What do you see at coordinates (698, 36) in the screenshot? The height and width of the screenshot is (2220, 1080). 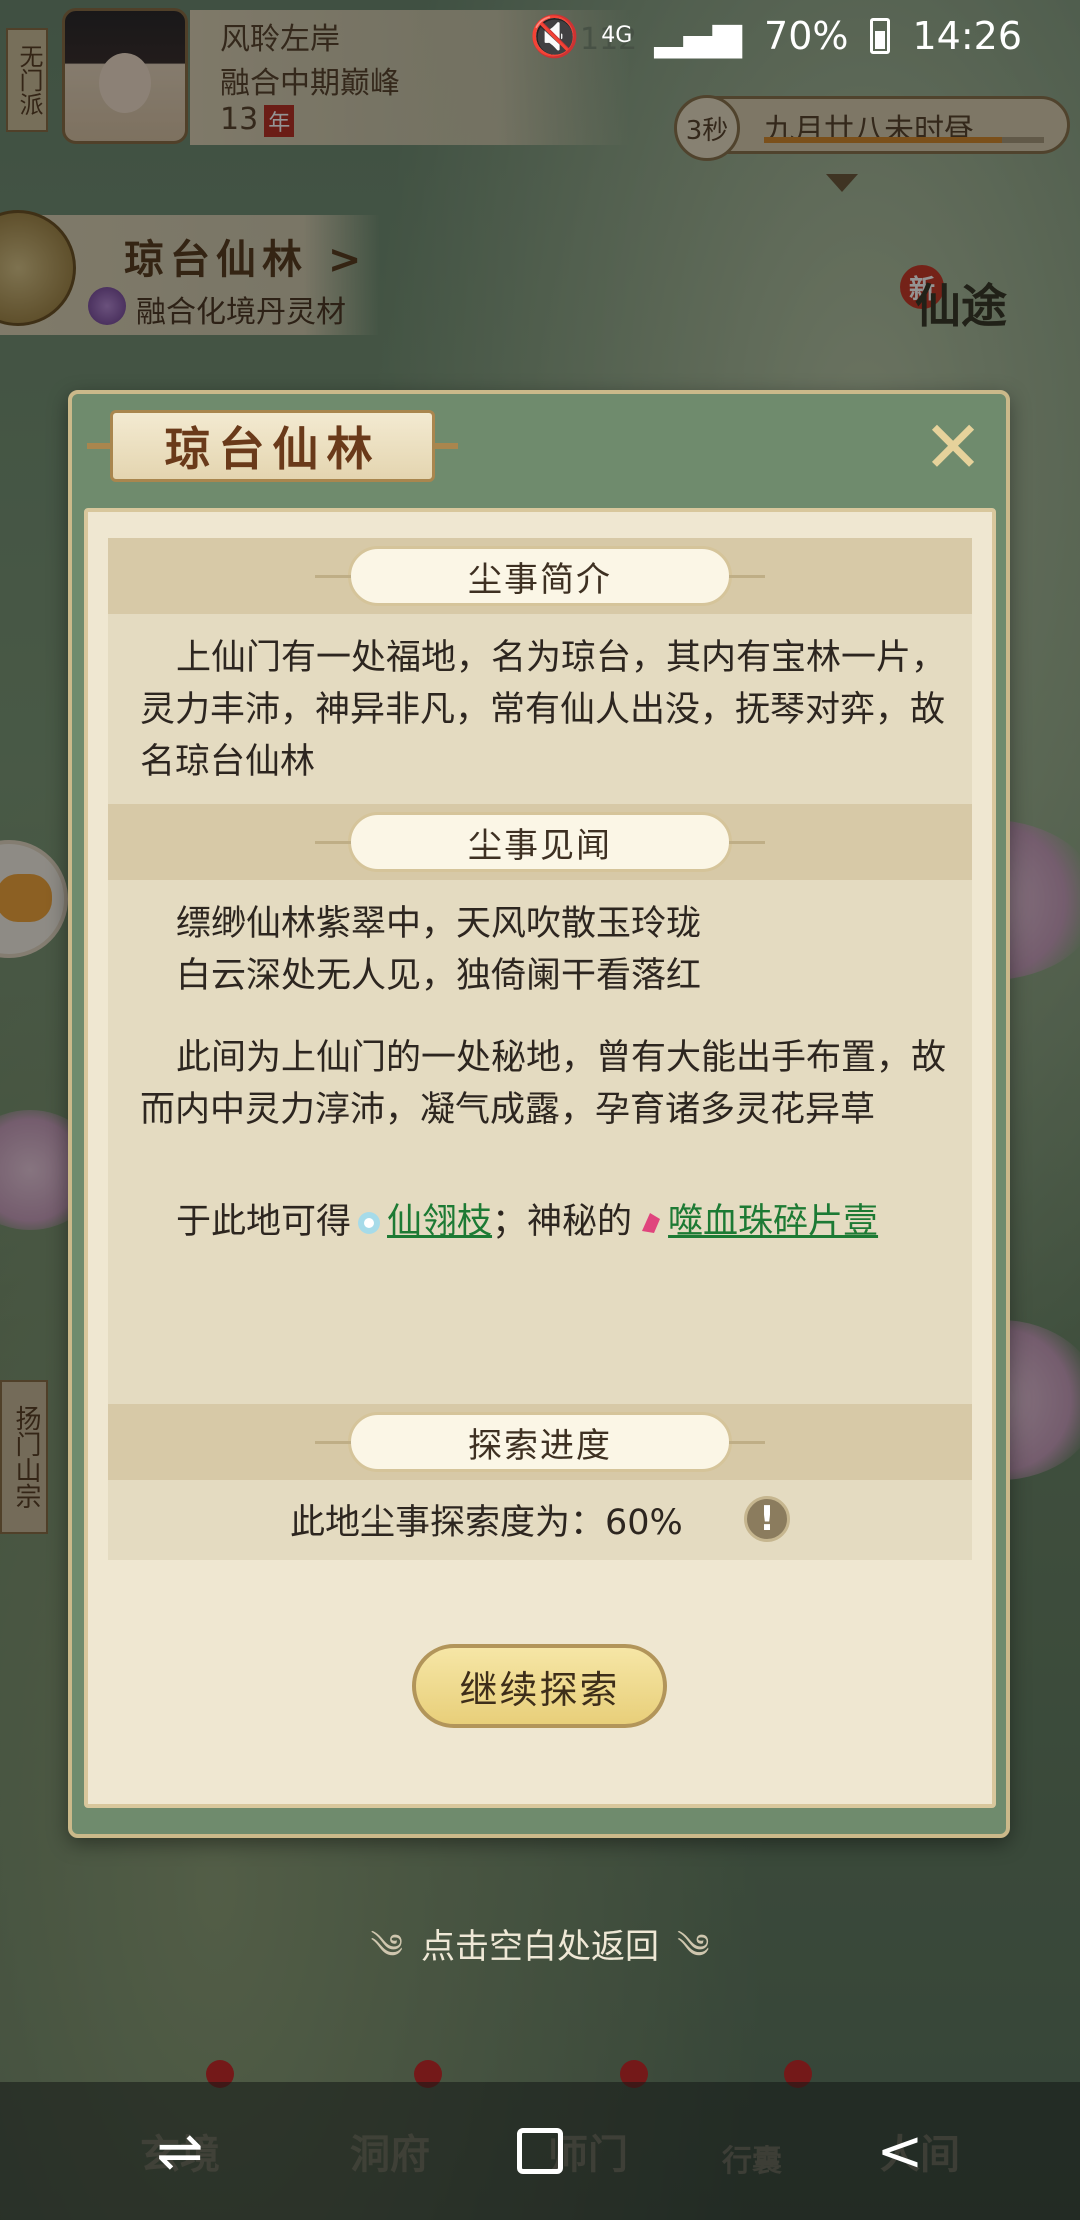 I see `signal-icon: ▂▄▆` at bounding box center [698, 36].